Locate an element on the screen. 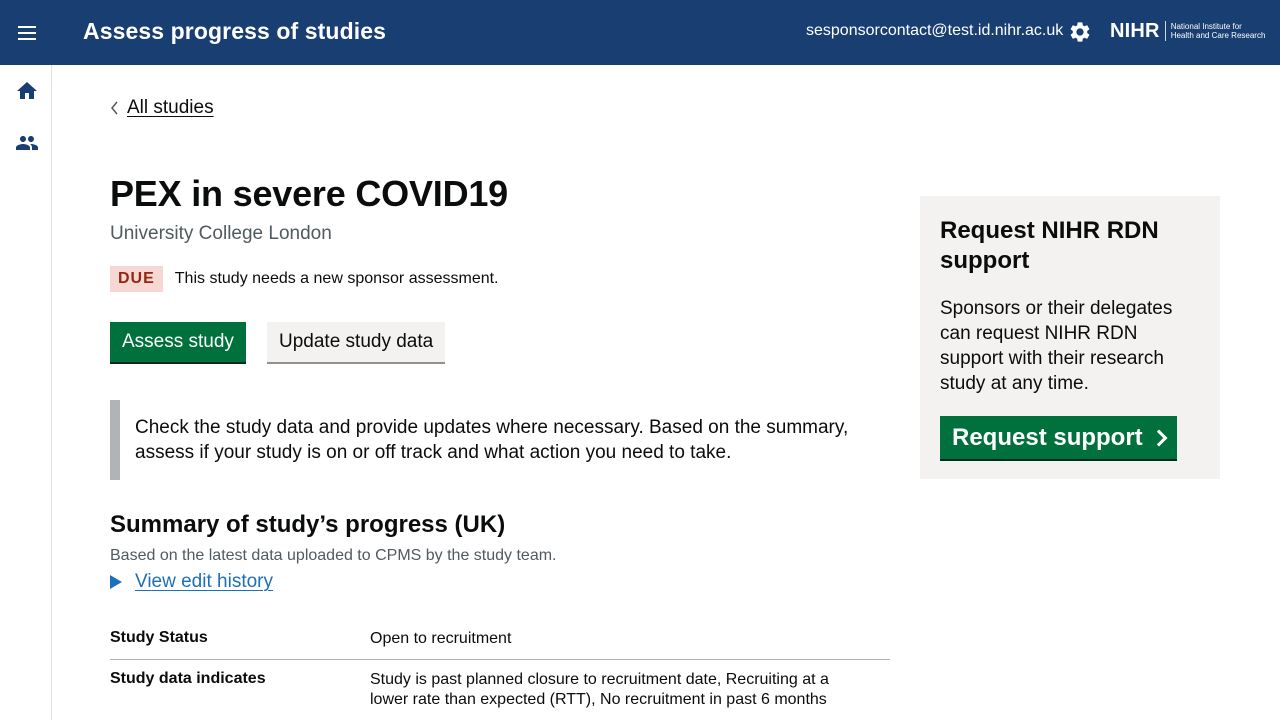 Image resolution: width=1280 pixels, height=720 pixels. chevron-left-icon is located at coordinates (114, 108).